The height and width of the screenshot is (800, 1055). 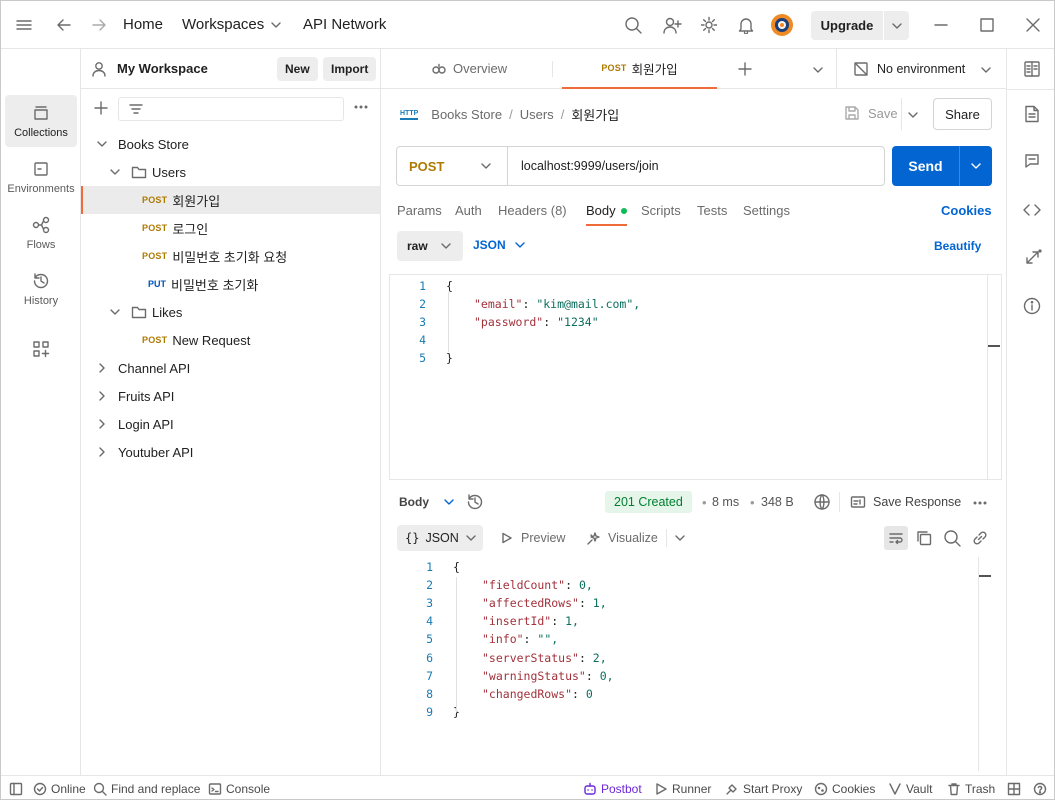 What do you see at coordinates (468, 210) in the screenshot?
I see `tab-auth: Auth` at bounding box center [468, 210].